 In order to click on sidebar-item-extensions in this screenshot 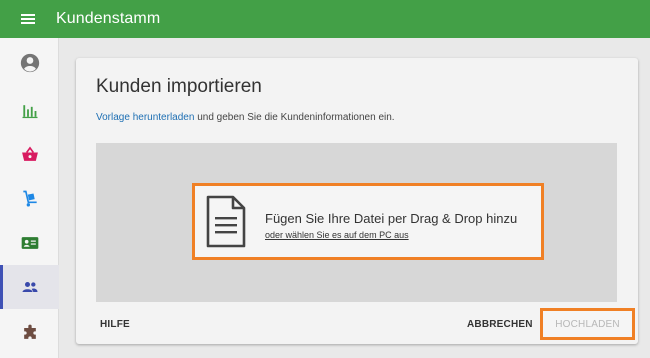, I will do `click(29, 333)`.